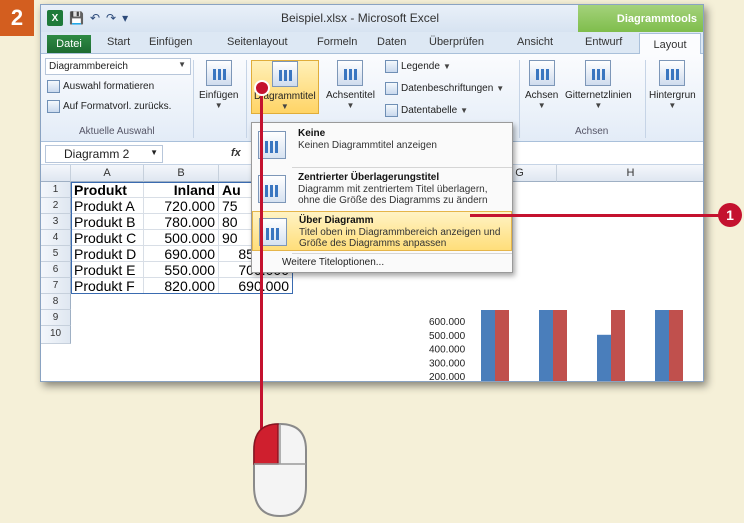 This screenshot has height=523, width=744. Describe the element at coordinates (369, 177) in the screenshot. I see `menu-item-title: Zentrierter Überlagerungstitel` at that location.